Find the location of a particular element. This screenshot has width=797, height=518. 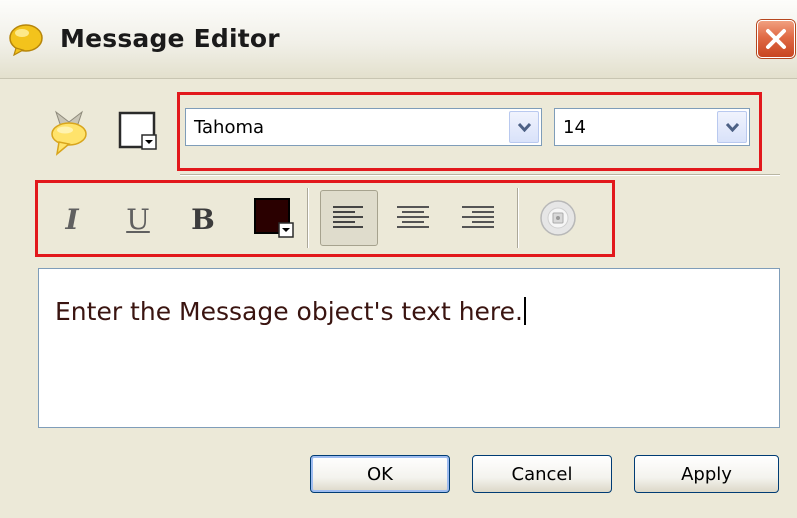

close-icon is located at coordinates (776, 39).